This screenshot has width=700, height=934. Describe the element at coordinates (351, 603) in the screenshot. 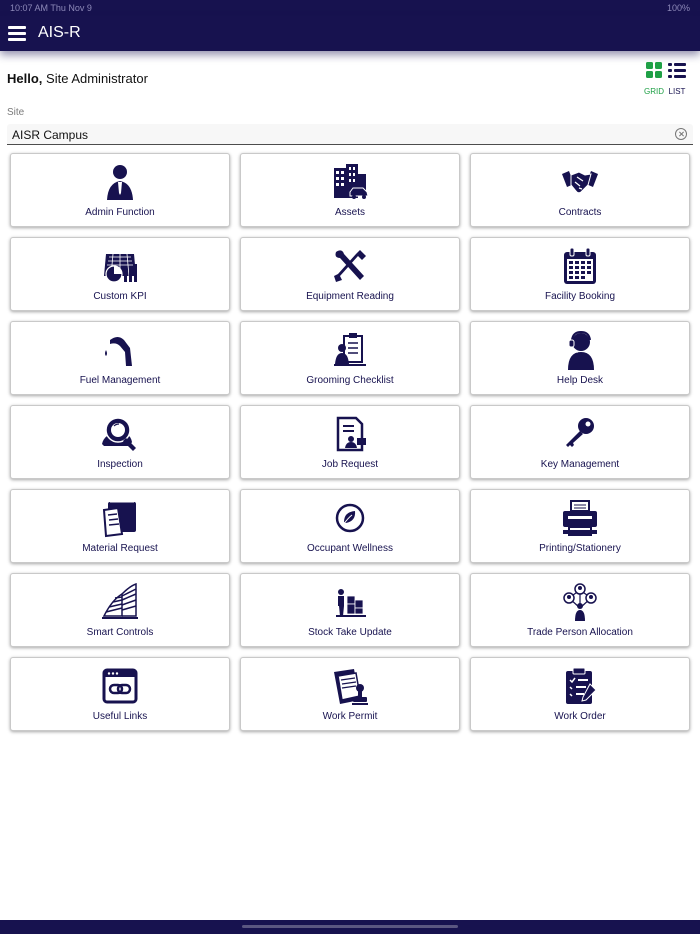

I see `stock-boxes-icon` at that location.